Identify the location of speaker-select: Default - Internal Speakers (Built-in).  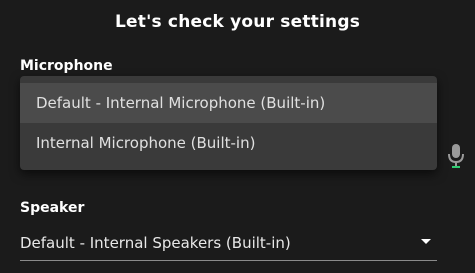
(228, 244).